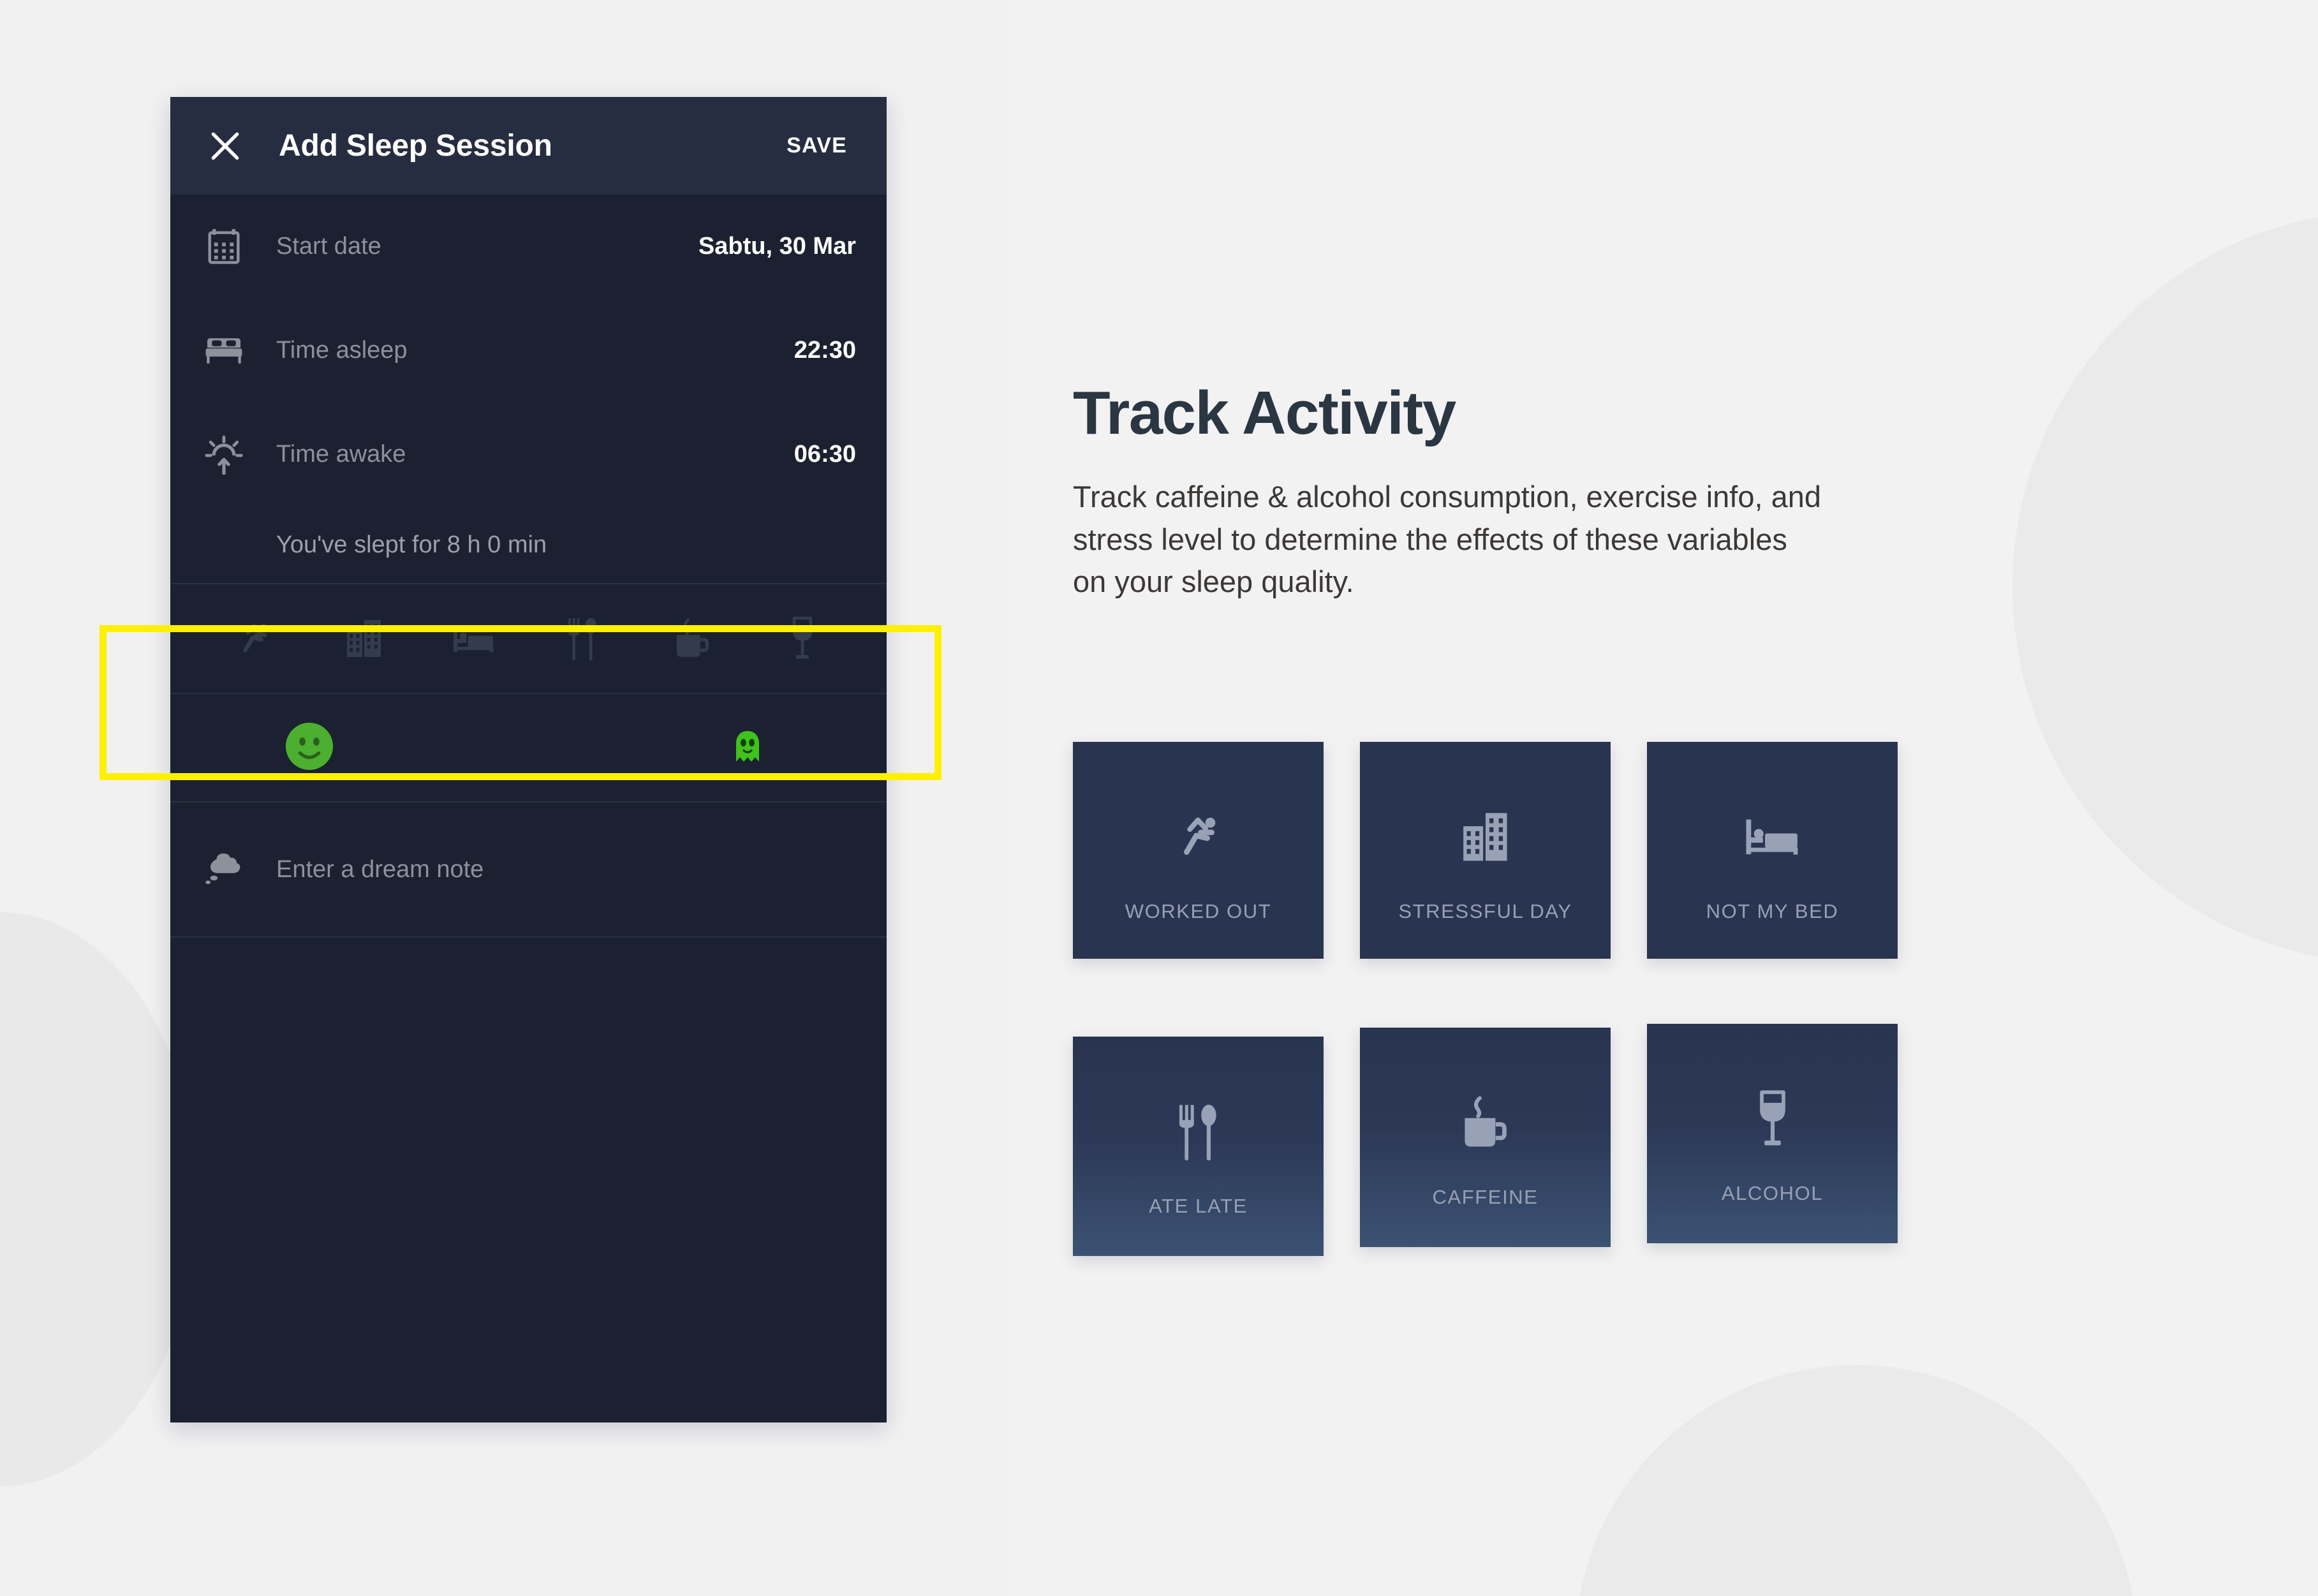 The width and height of the screenshot is (2318, 1596). What do you see at coordinates (825, 350) in the screenshot?
I see `row-value: 22:30` at bounding box center [825, 350].